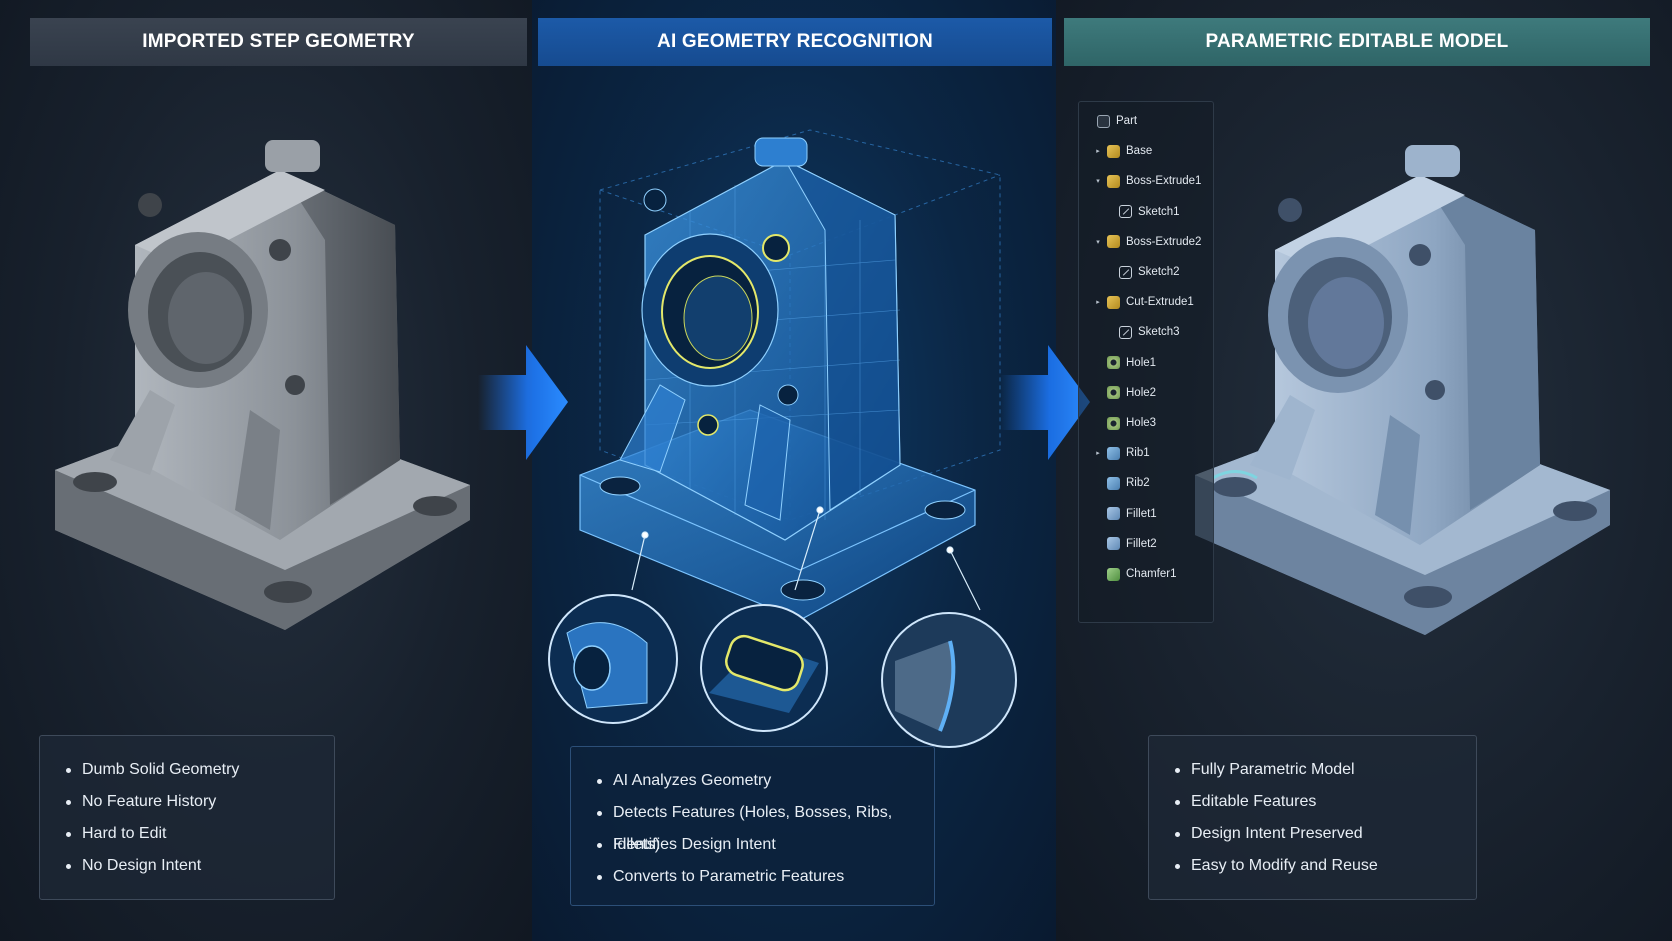 This screenshot has width=1672, height=941. Describe the element at coordinates (1124, 393) in the screenshot. I see `tree-item-hole2: Hole2` at that location.